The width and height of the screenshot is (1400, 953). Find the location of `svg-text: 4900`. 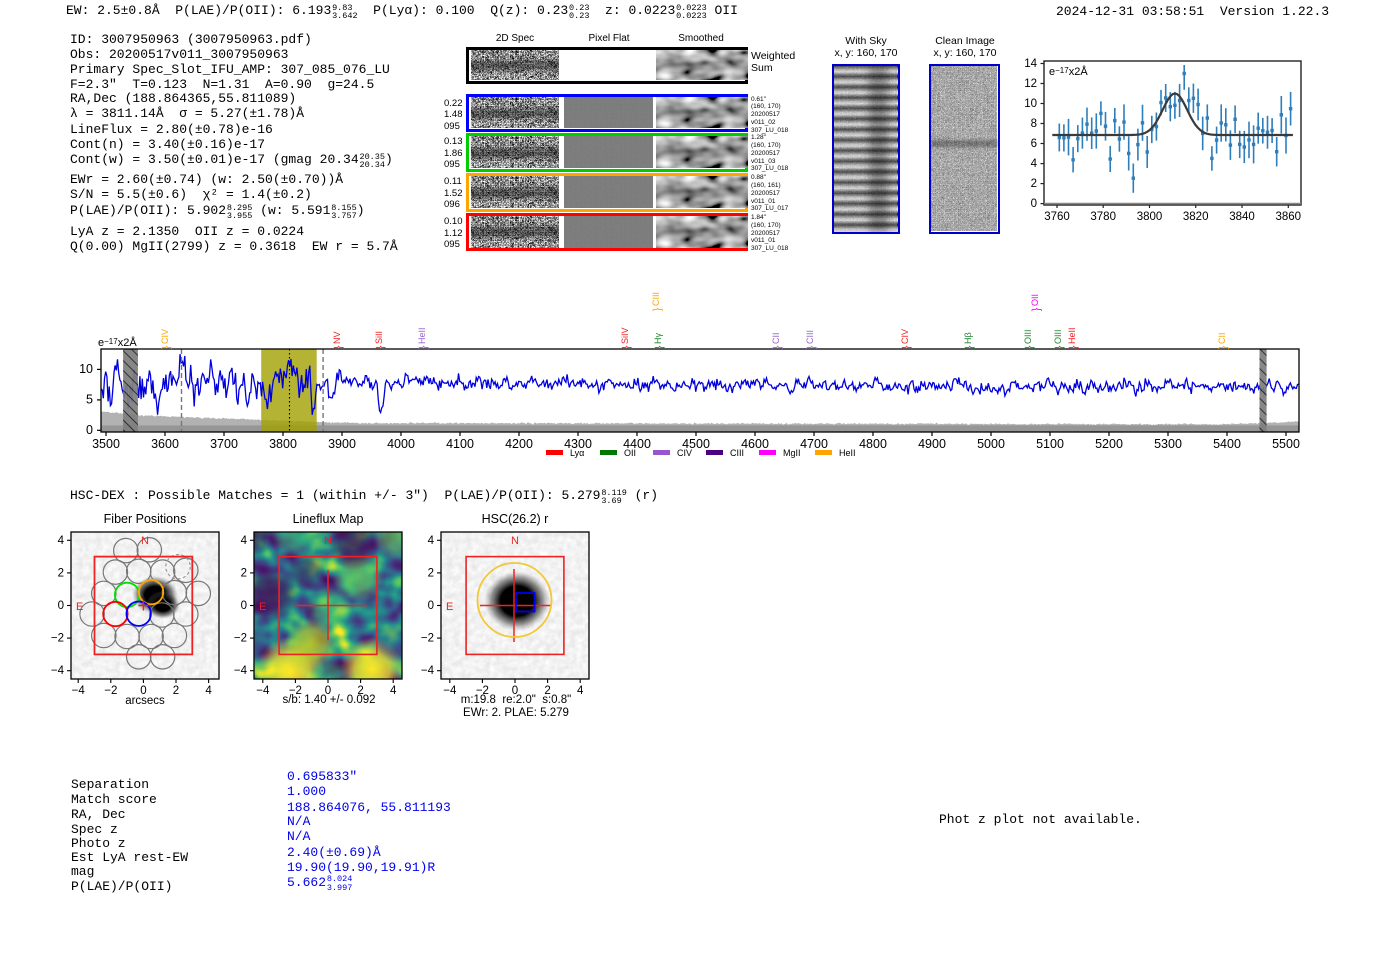

svg-text: 4900 is located at coordinates (932, 444).